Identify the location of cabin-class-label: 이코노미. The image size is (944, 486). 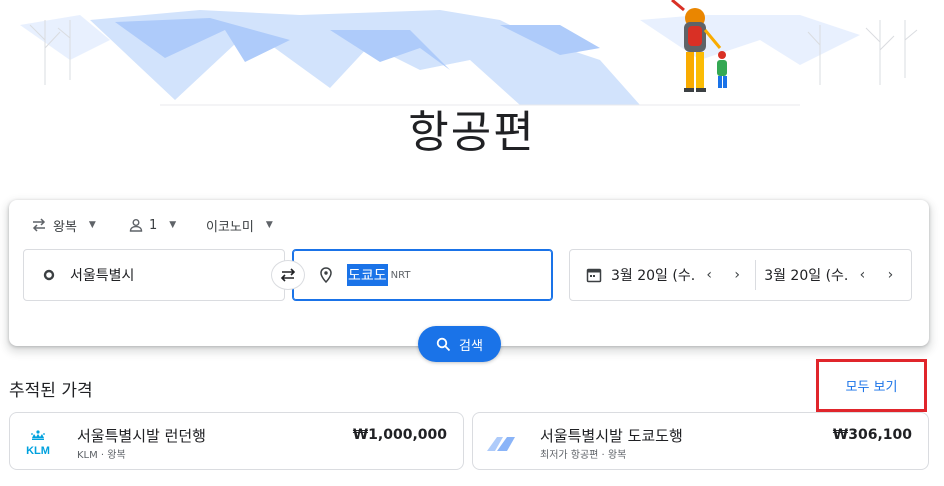
(230, 227).